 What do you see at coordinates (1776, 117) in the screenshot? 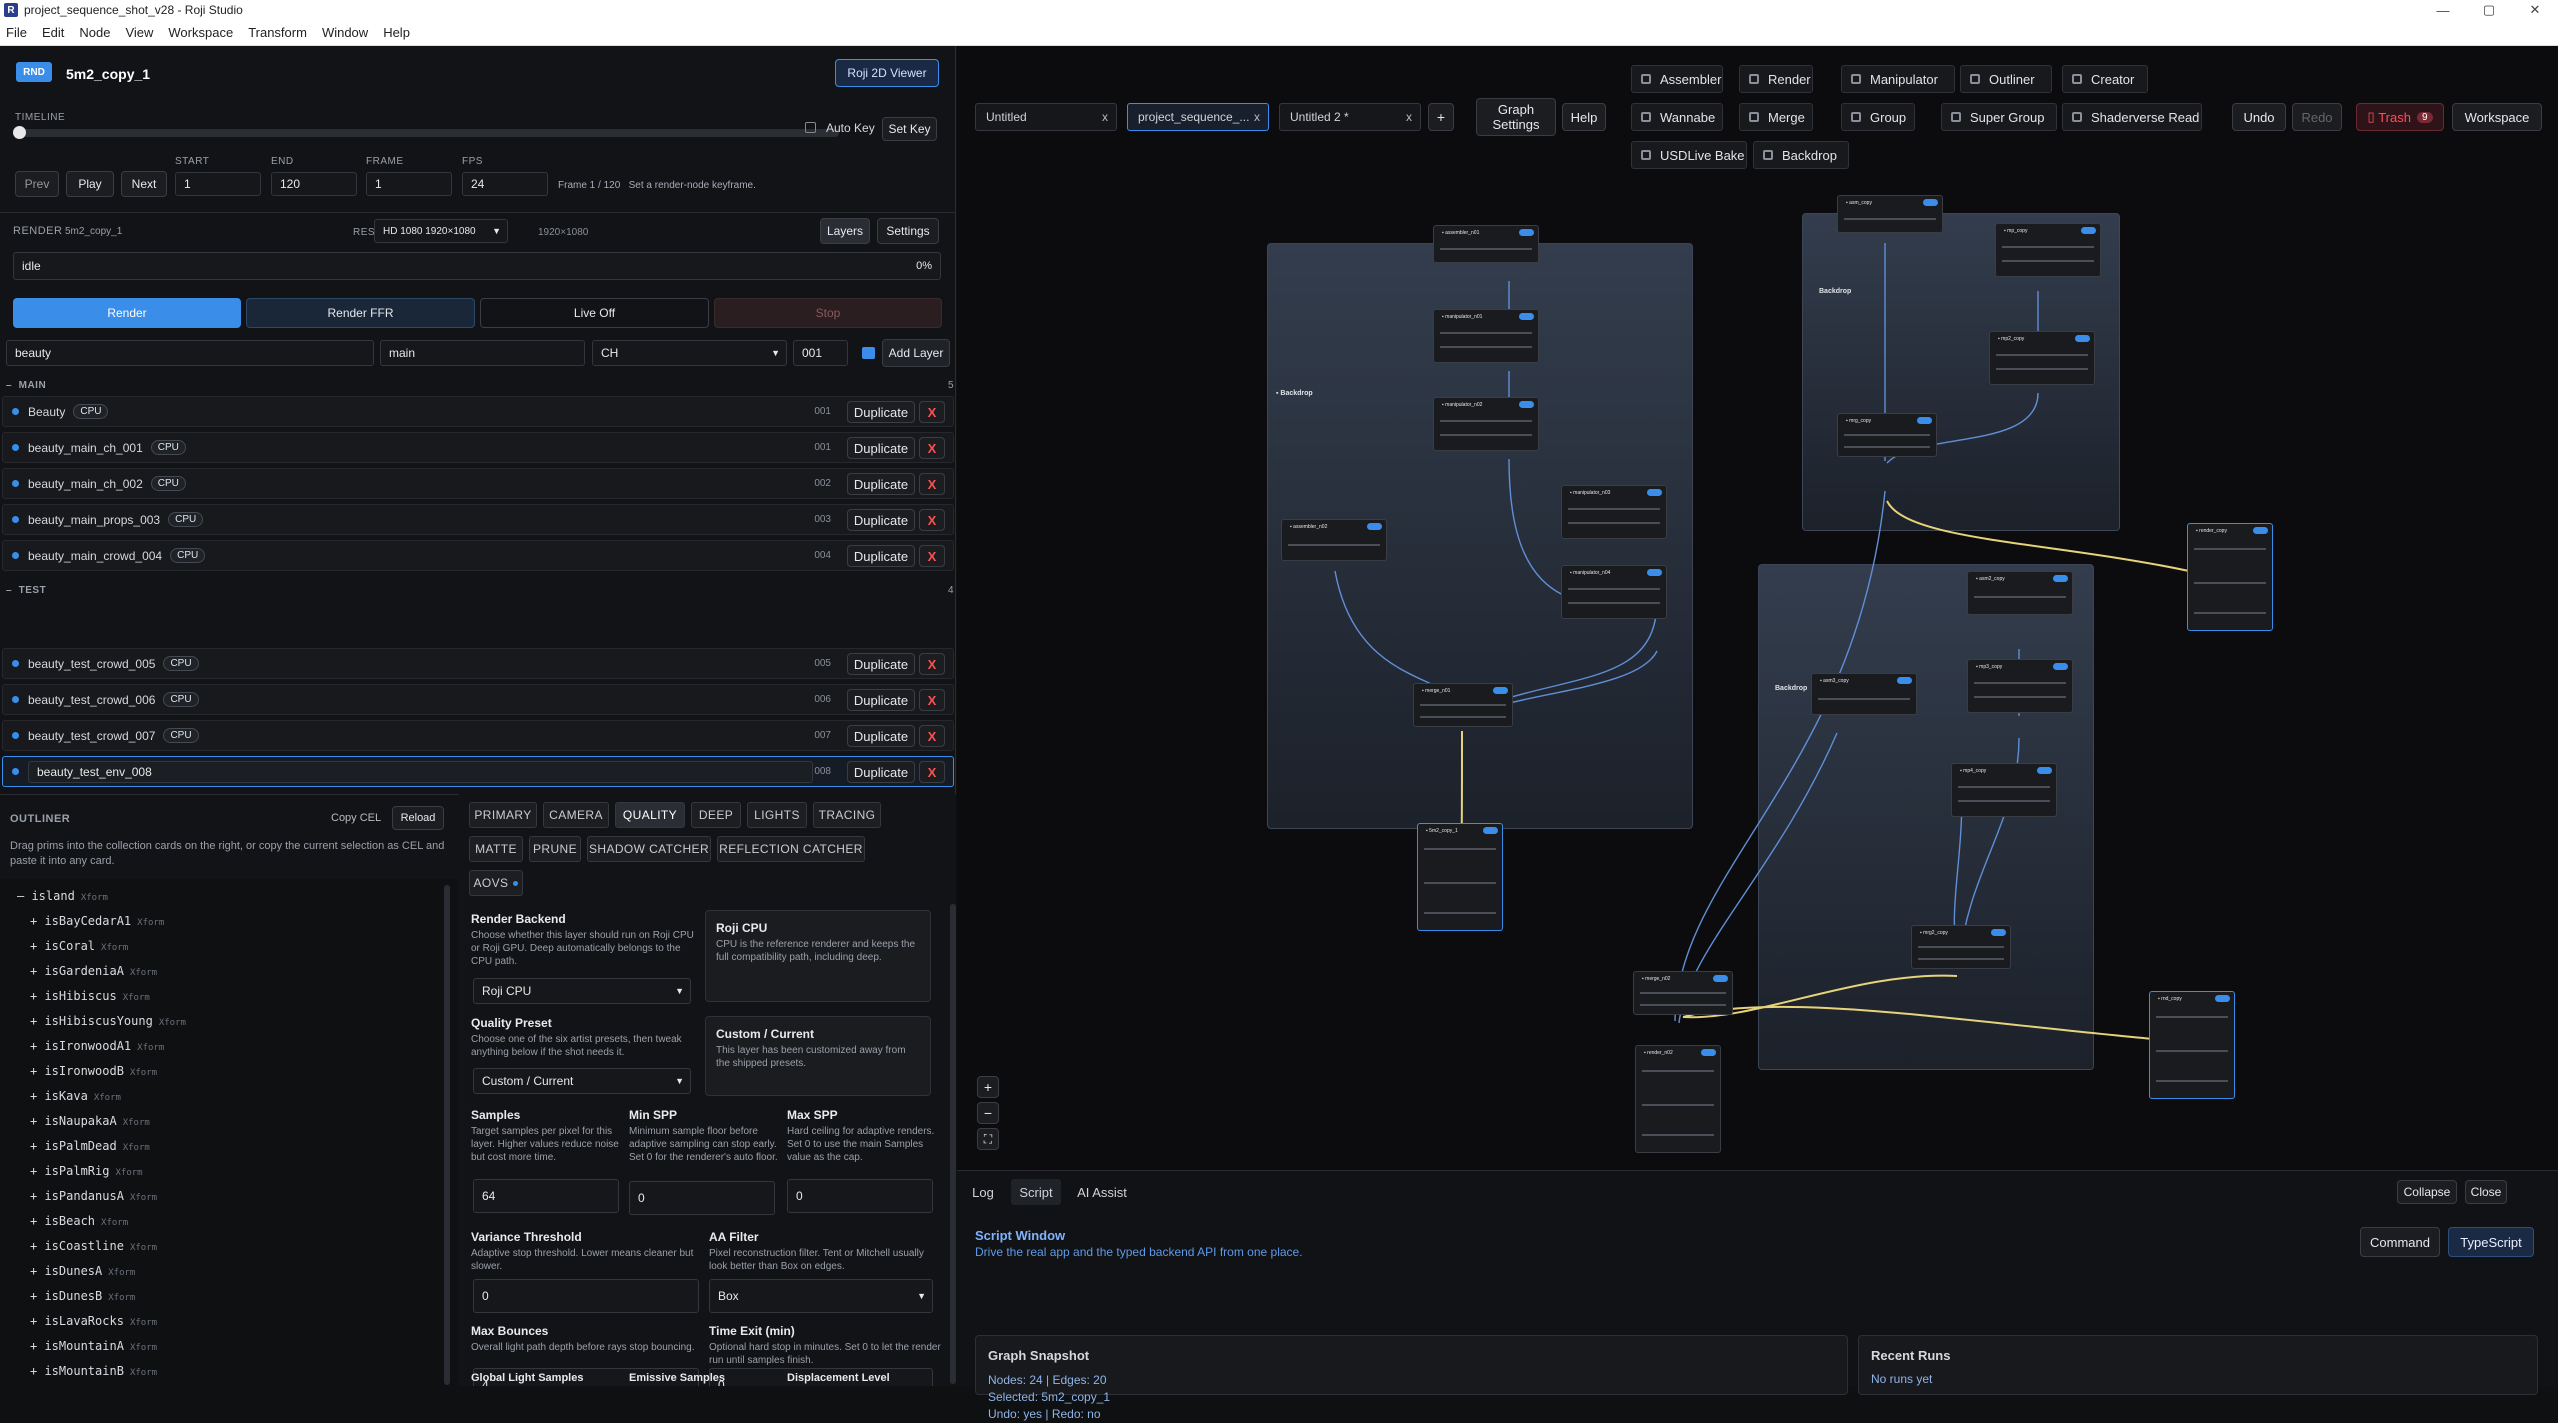
I see `tool-merge: Merge` at bounding box center [1776, 117].